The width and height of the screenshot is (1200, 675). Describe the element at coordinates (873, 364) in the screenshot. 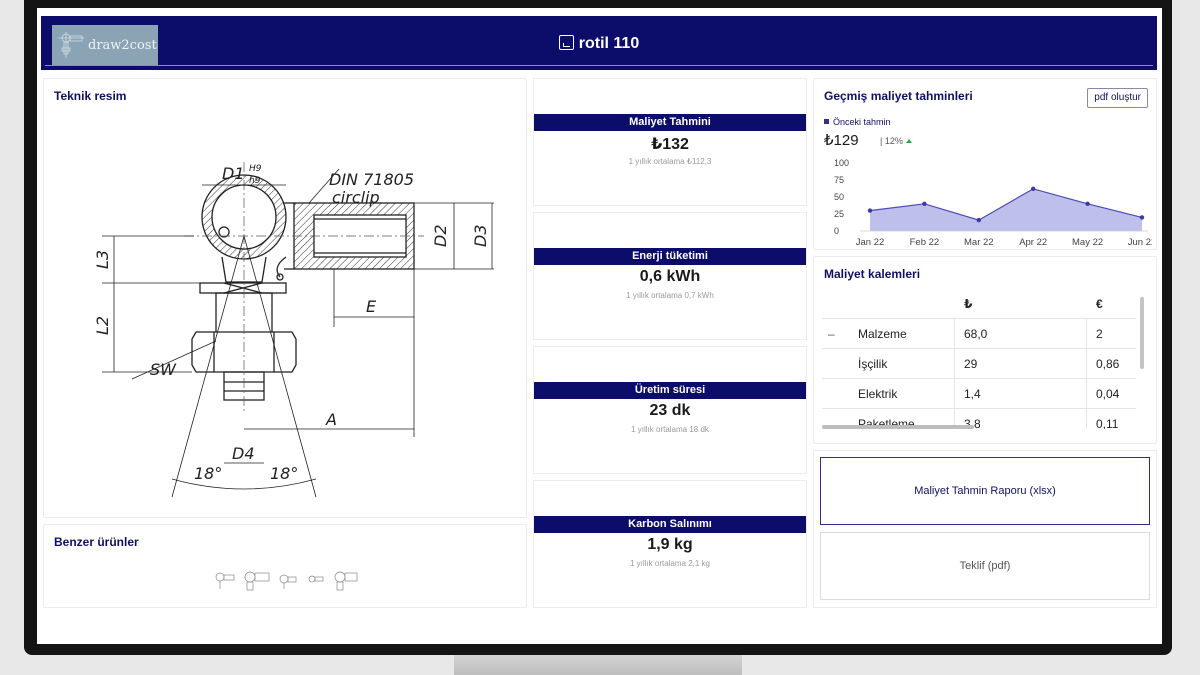

I see `row-name: İşçilik` at that location.